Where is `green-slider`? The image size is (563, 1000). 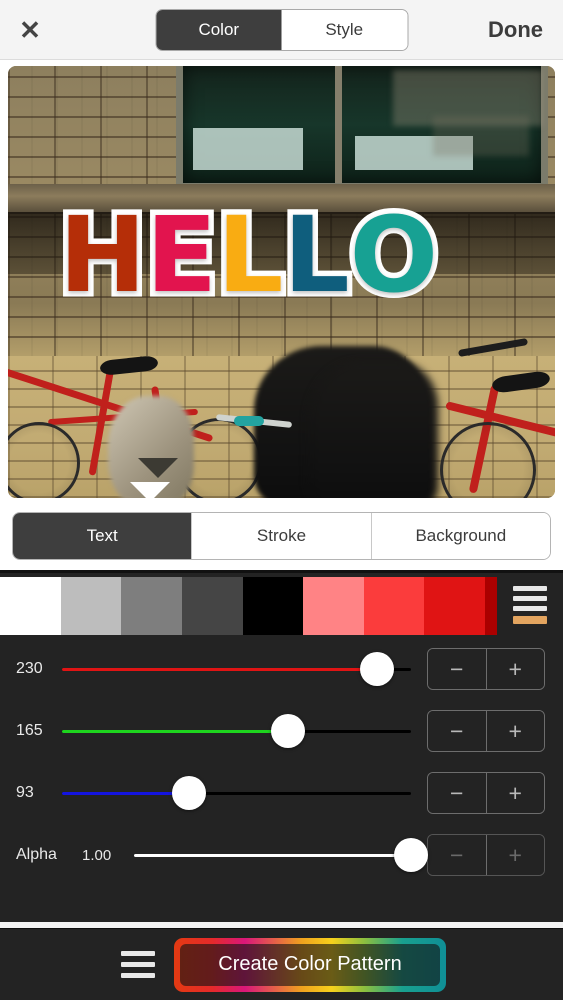
green-slider is located at coordinates (236, 731).